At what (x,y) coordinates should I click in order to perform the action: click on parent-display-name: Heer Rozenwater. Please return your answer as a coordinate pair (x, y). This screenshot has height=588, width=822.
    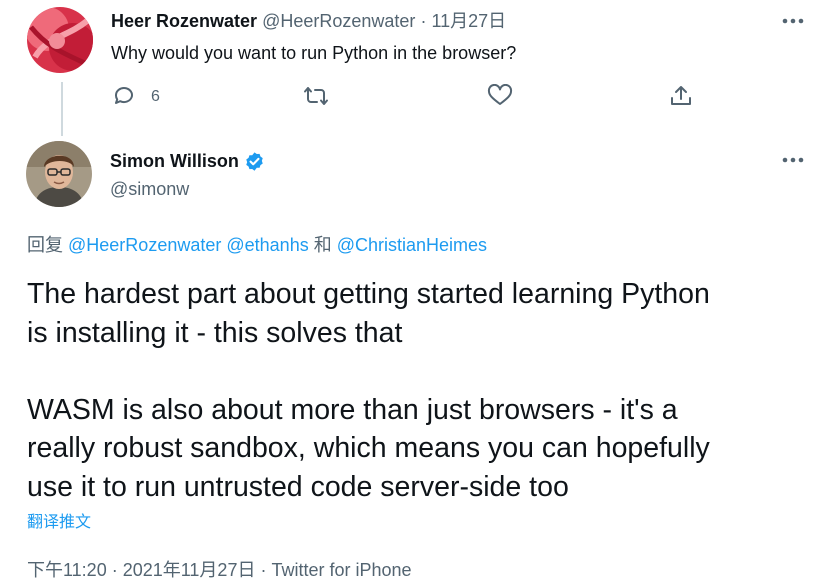
    Looking at the image, I should click on (184, 21).